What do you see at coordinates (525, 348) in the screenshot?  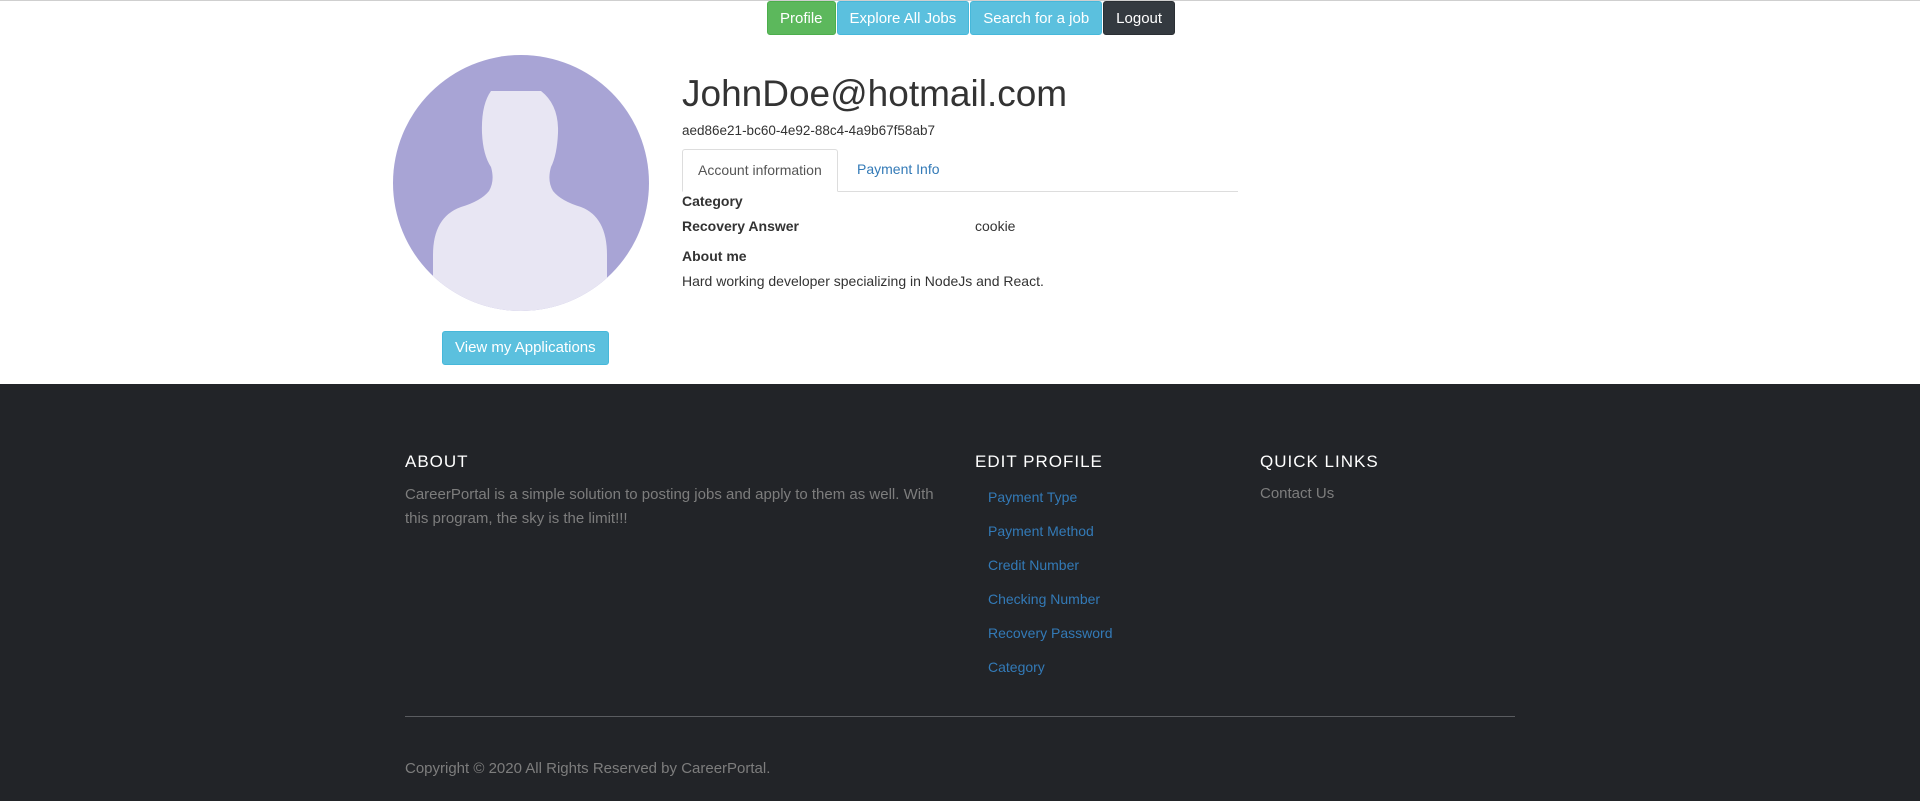 I see `view-applications-button: View my Applications` at bounding box center [525, 348].